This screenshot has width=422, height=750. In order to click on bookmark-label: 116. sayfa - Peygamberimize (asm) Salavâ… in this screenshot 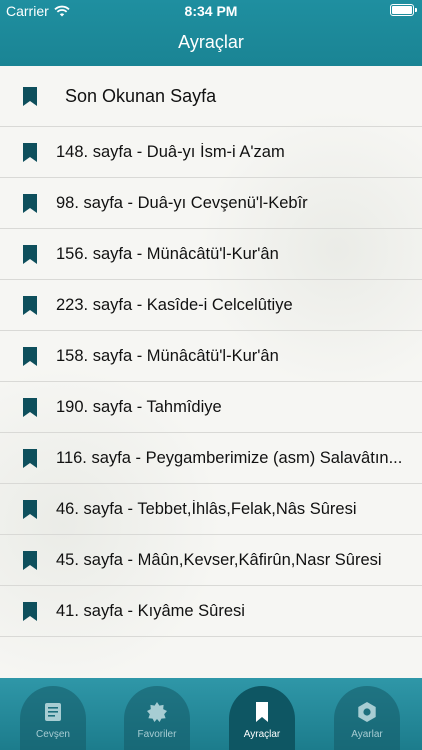, I will do `click(229, 458)`.